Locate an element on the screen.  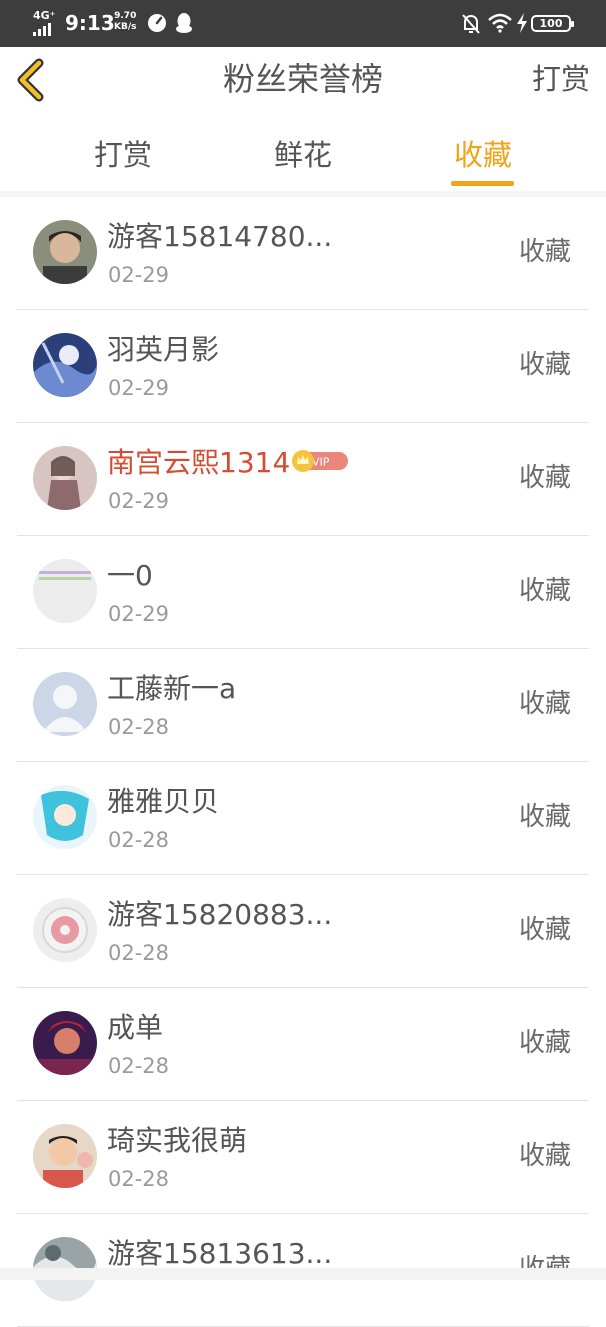
fan-name: 琦实我很萌 is located at coordinates (177, 1140).